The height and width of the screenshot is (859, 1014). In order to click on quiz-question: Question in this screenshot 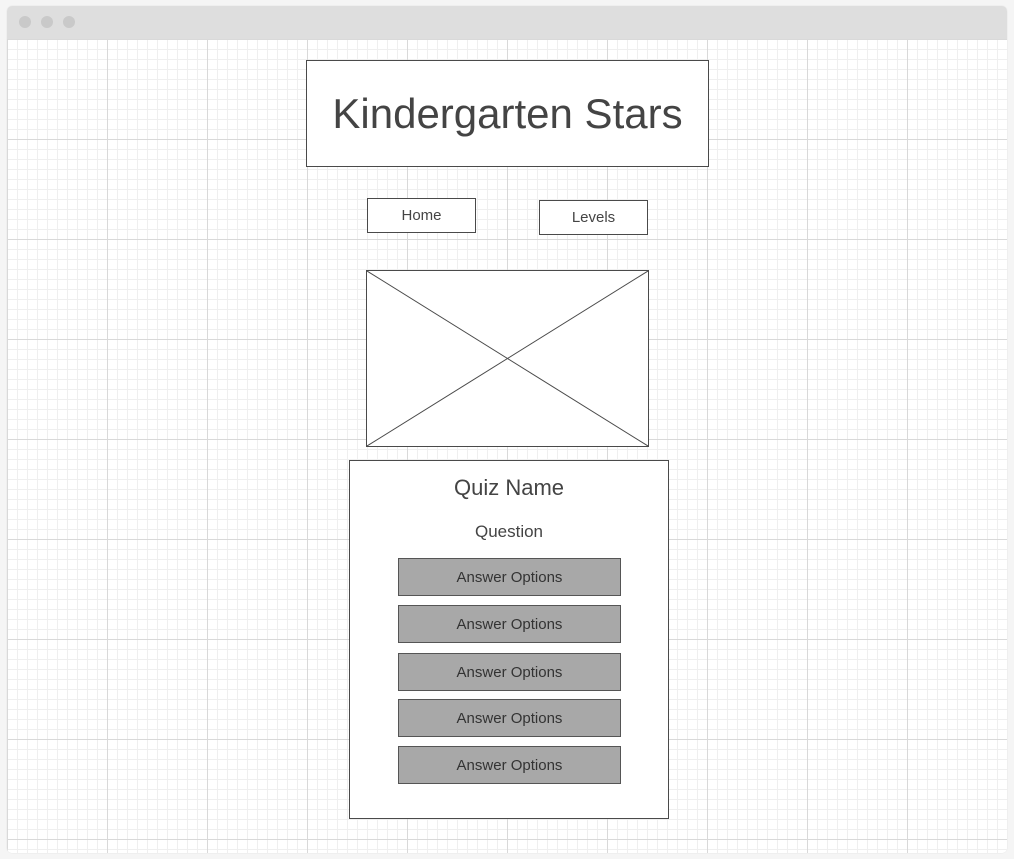, I will do `click(509, 531)`.